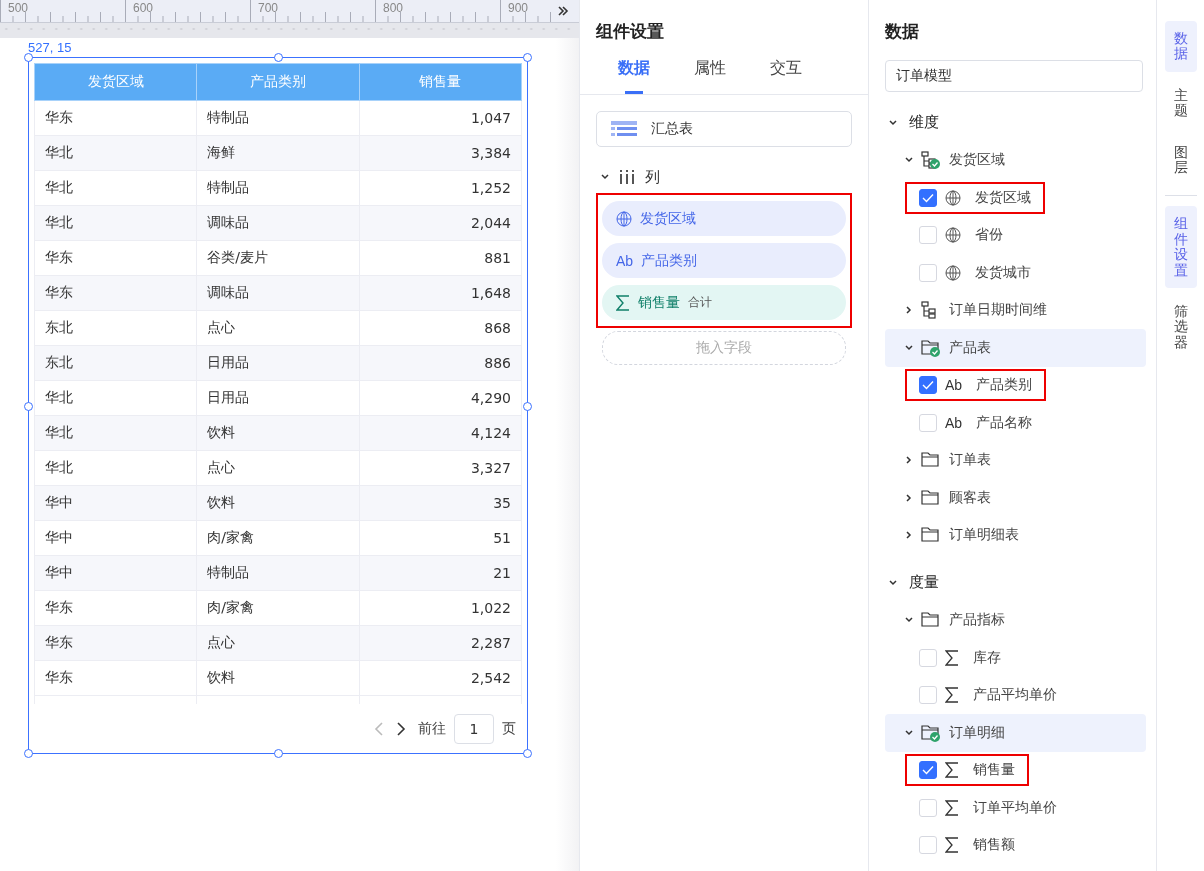 Image resolution: width=1204 pixels, height=871 pixels. What do you see at coordinates (627, 177) in the screenshot?
I see `columns-icon` at bounding box center [627, 177].